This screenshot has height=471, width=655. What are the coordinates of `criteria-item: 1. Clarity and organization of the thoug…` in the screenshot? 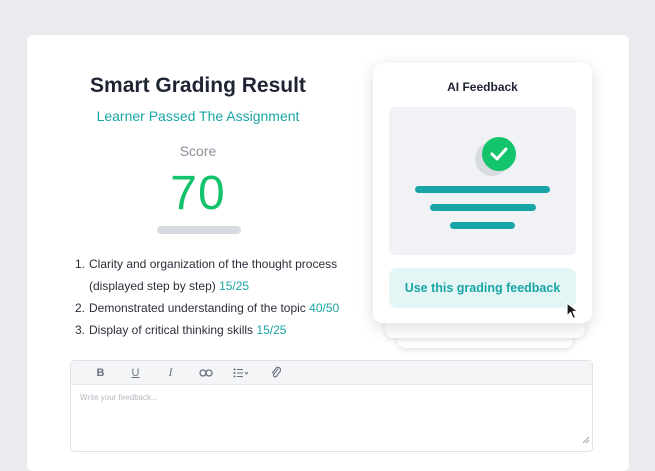 It's located at (206, 275).